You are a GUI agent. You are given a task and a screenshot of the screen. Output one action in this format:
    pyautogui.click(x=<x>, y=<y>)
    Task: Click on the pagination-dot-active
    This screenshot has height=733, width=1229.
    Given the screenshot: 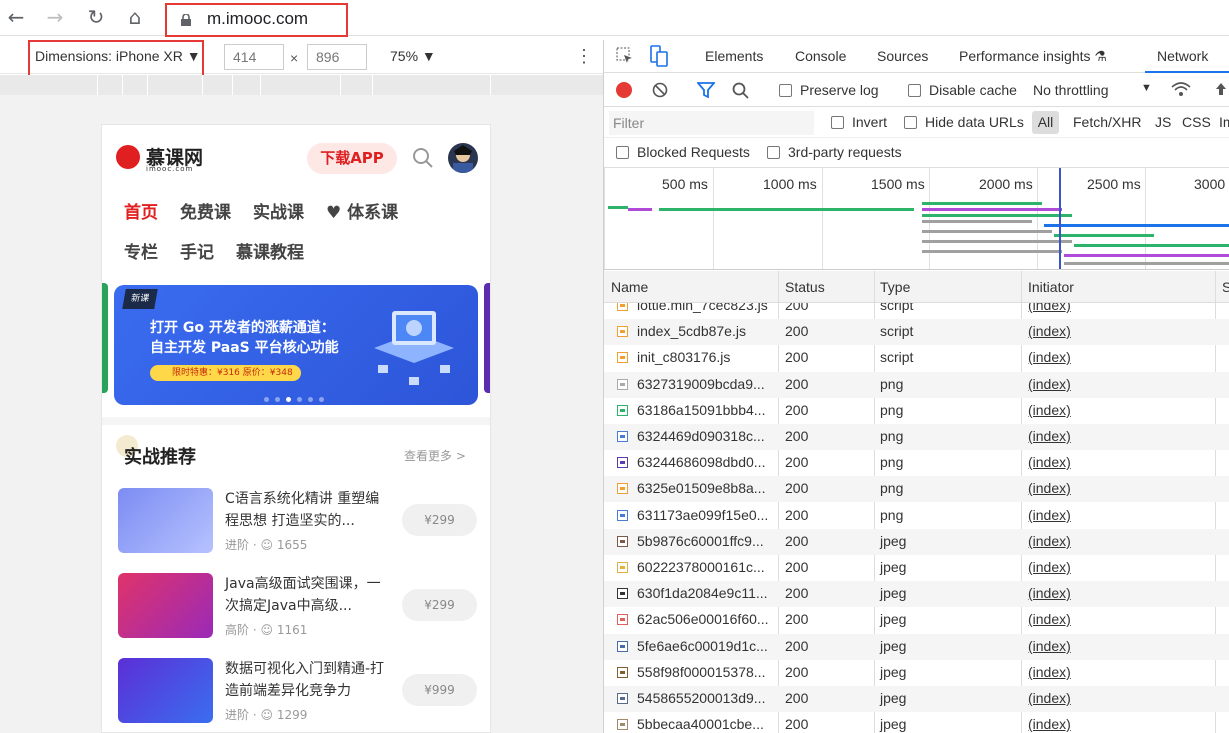 What is the action you would take?
    pyautogui.click(x=288, y=399)
    